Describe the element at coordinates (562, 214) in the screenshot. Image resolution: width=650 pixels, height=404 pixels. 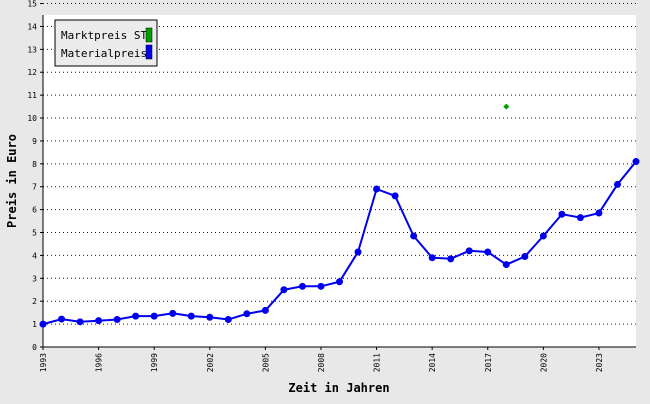
I see `data-point-materialpreis-2021` at that location.